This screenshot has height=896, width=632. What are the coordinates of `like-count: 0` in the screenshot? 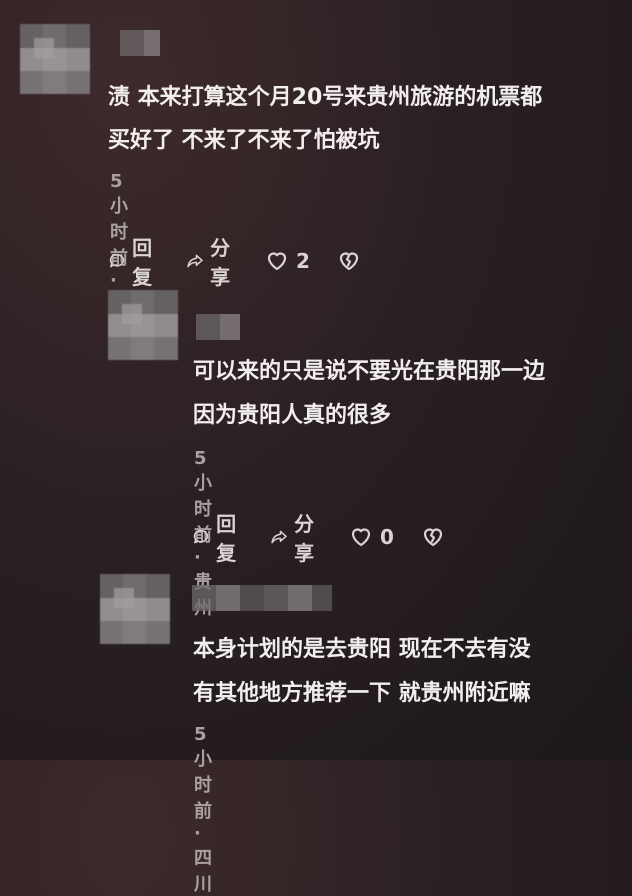 It's located at (387, 537).